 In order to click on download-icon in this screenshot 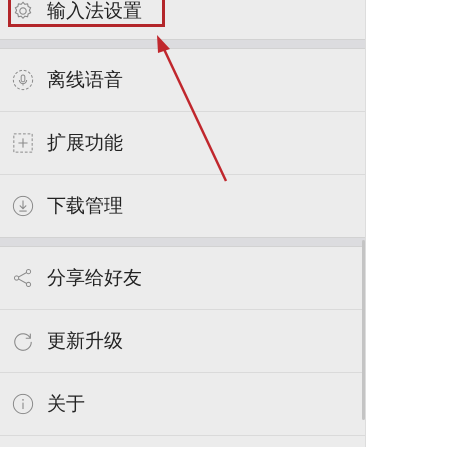, I will do `click(23, 206)`.